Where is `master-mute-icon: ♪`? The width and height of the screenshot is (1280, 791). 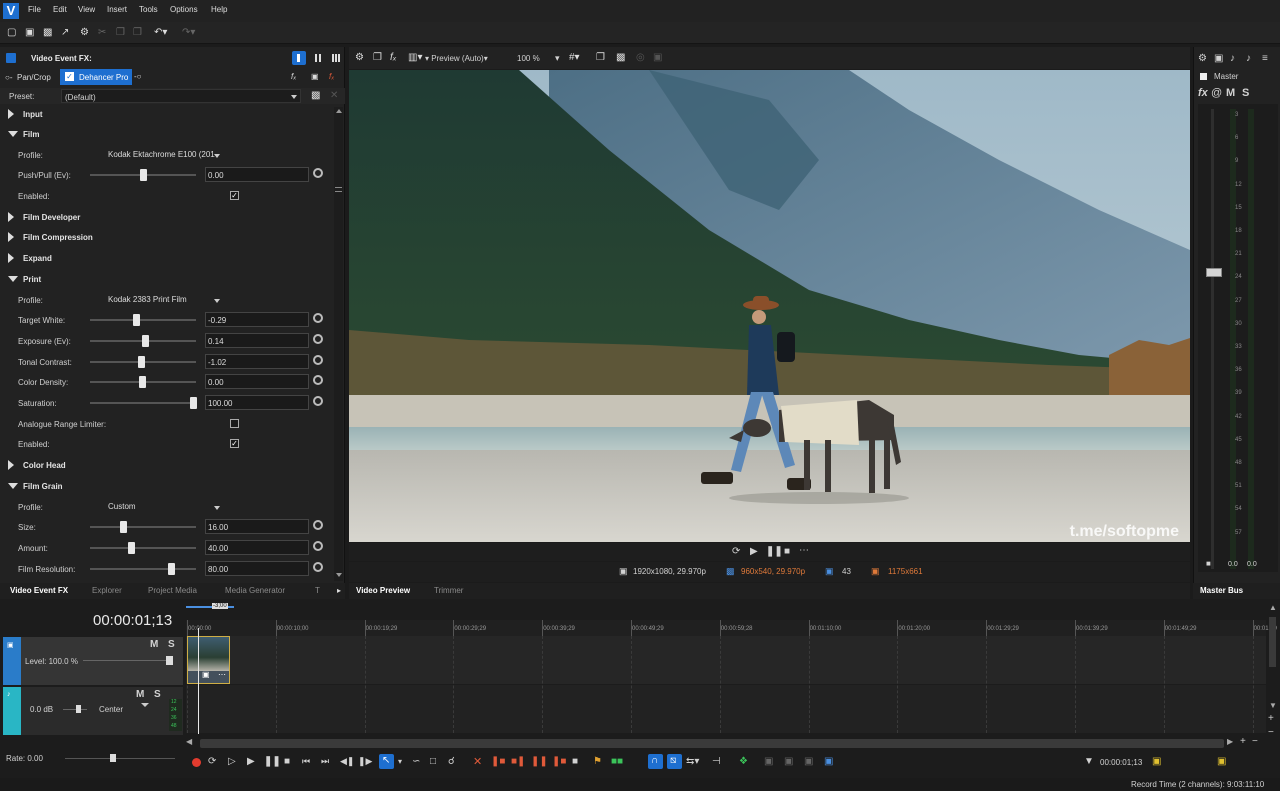 master-mute-icon: ♪ is located at coordinates (1248, 58).